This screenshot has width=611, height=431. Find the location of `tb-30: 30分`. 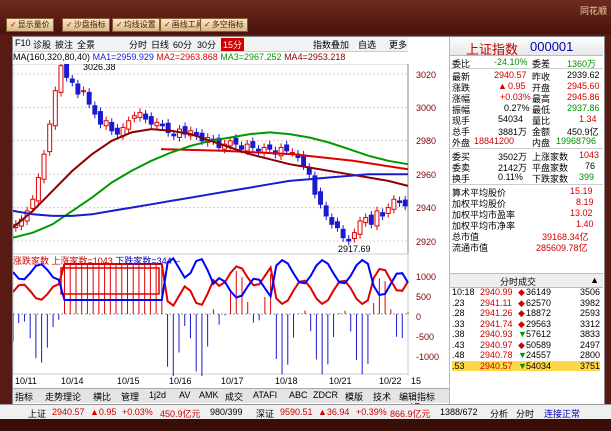

tb-30: 30分 is located at coordinates (206, 44).